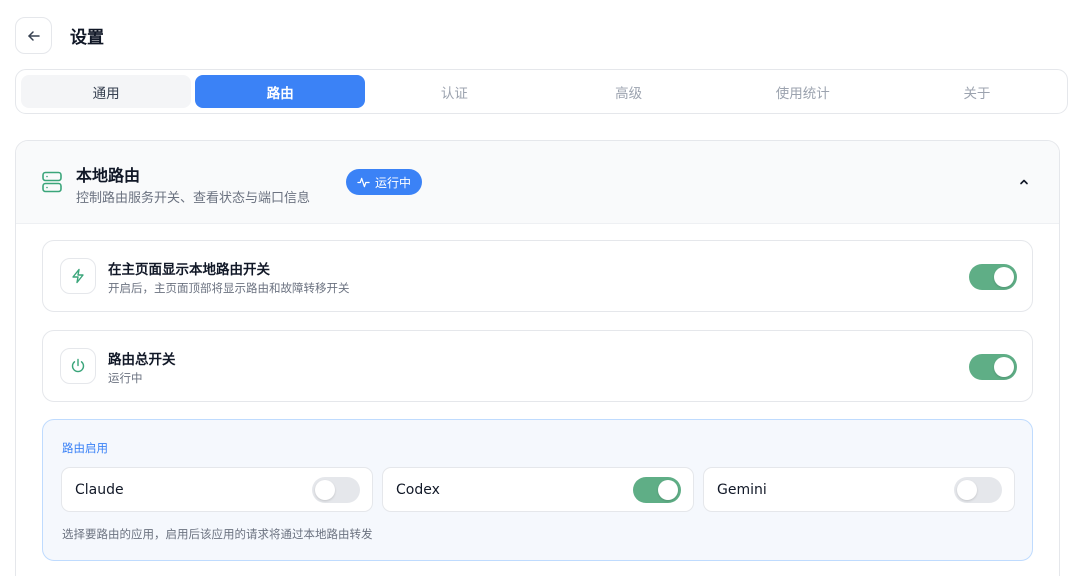 Image resolution: width=1080 pixels, height=576 pixels. I want to click on section-title: 本地路由, so click(108, 175).